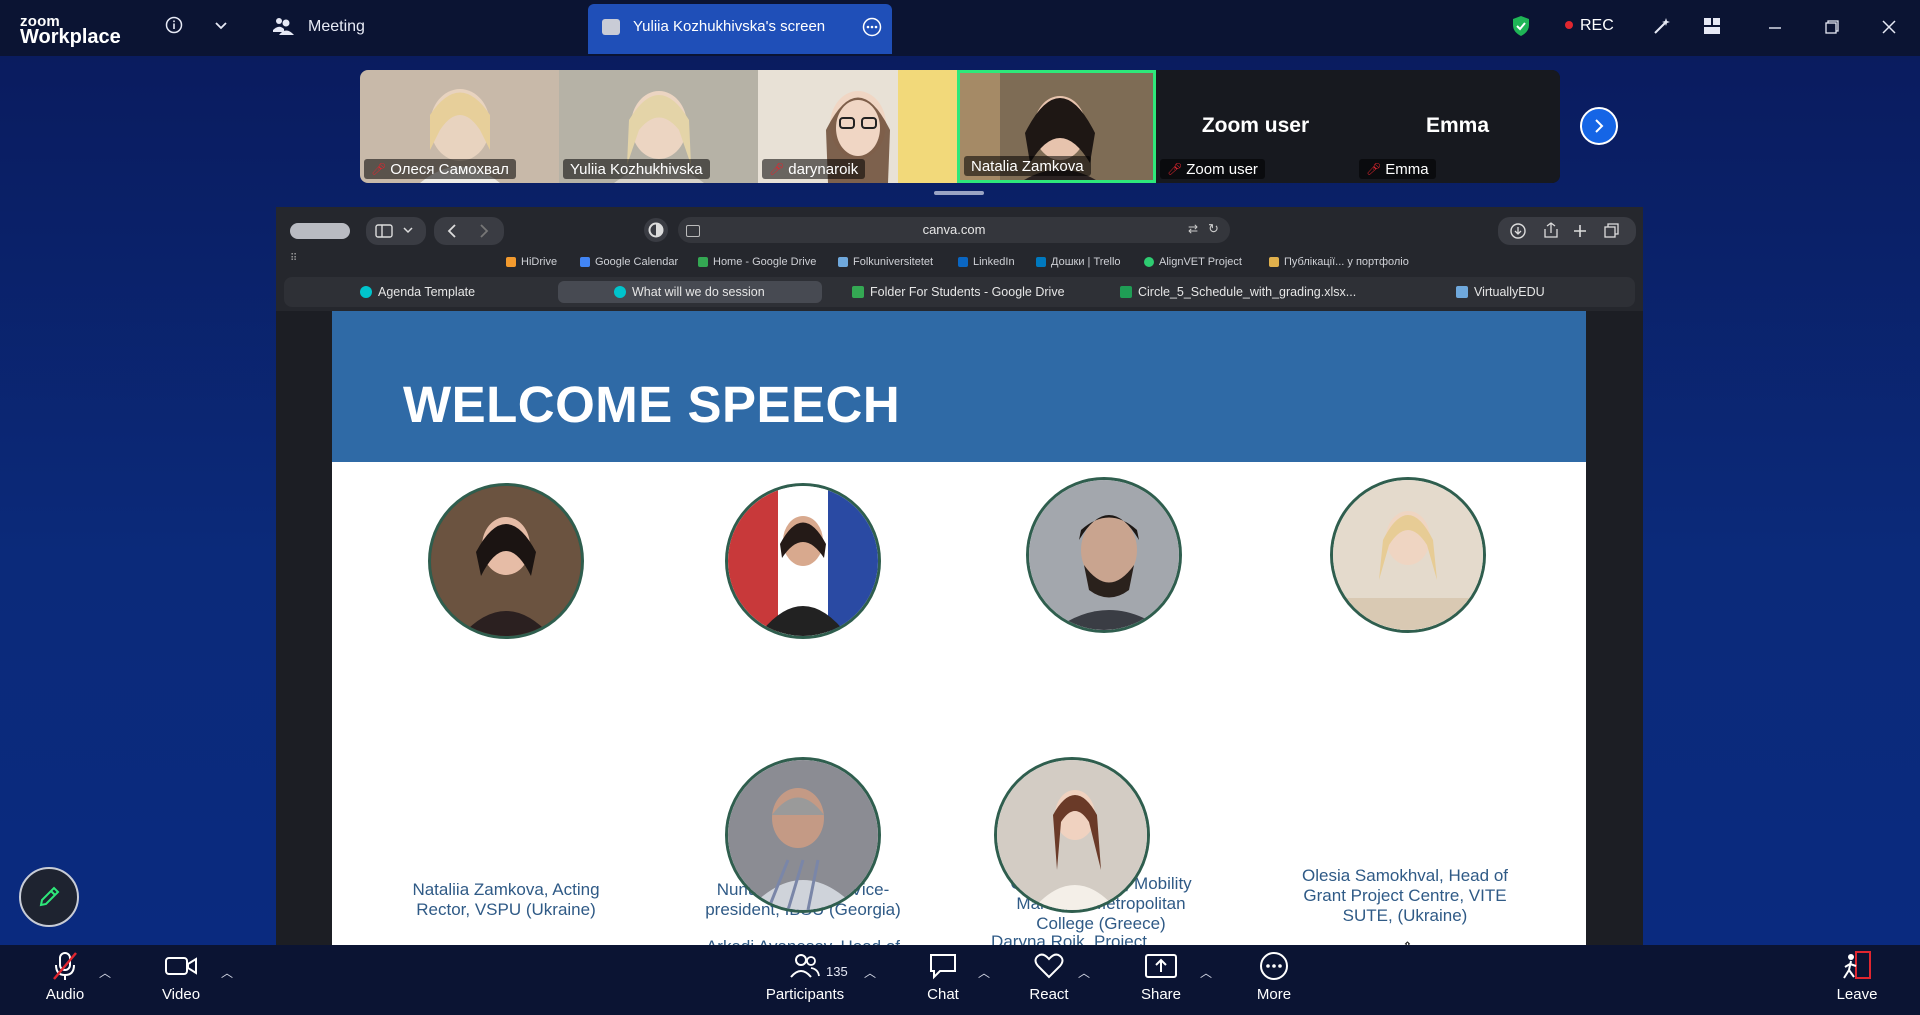 This screenshot has height=1015, width=1920. Describe the element at coordinates (1274, 994) in the screenshot. I see `more-label: More` at that location.